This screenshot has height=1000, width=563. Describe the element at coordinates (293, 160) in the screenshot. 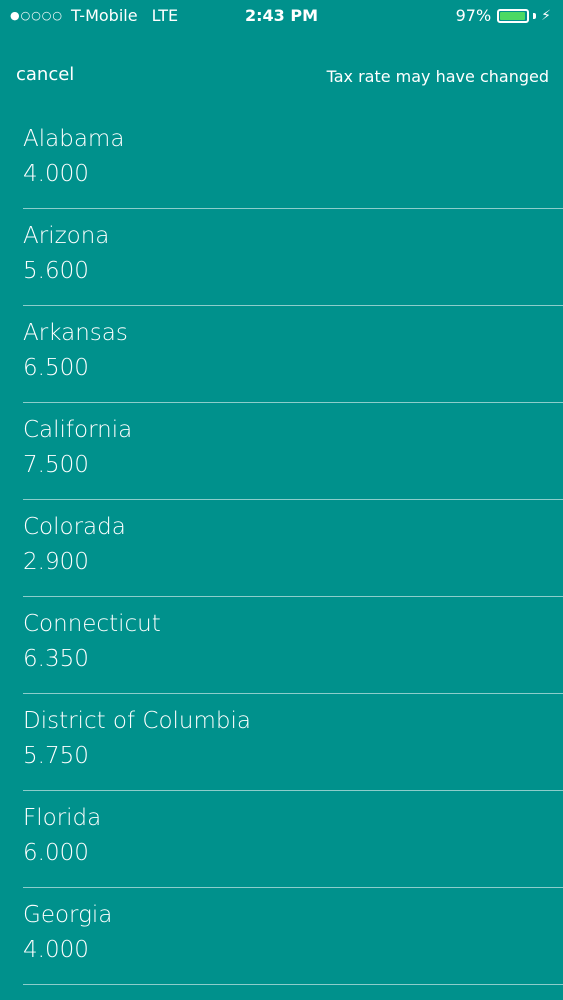

I see `state-row-alabama: Alabama 4.000` at that location.